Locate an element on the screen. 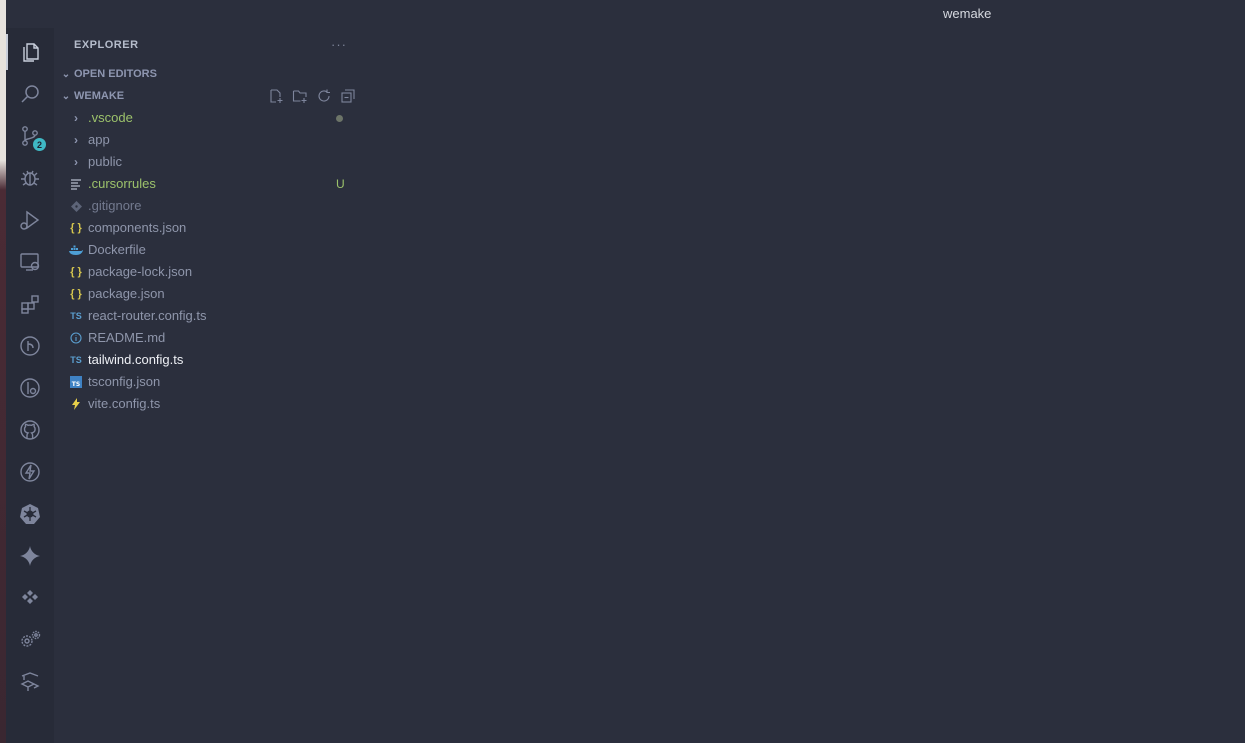 The width and height of the screenshot is (1245, 743). vite-file-icon is located at coordinates (76, 404).